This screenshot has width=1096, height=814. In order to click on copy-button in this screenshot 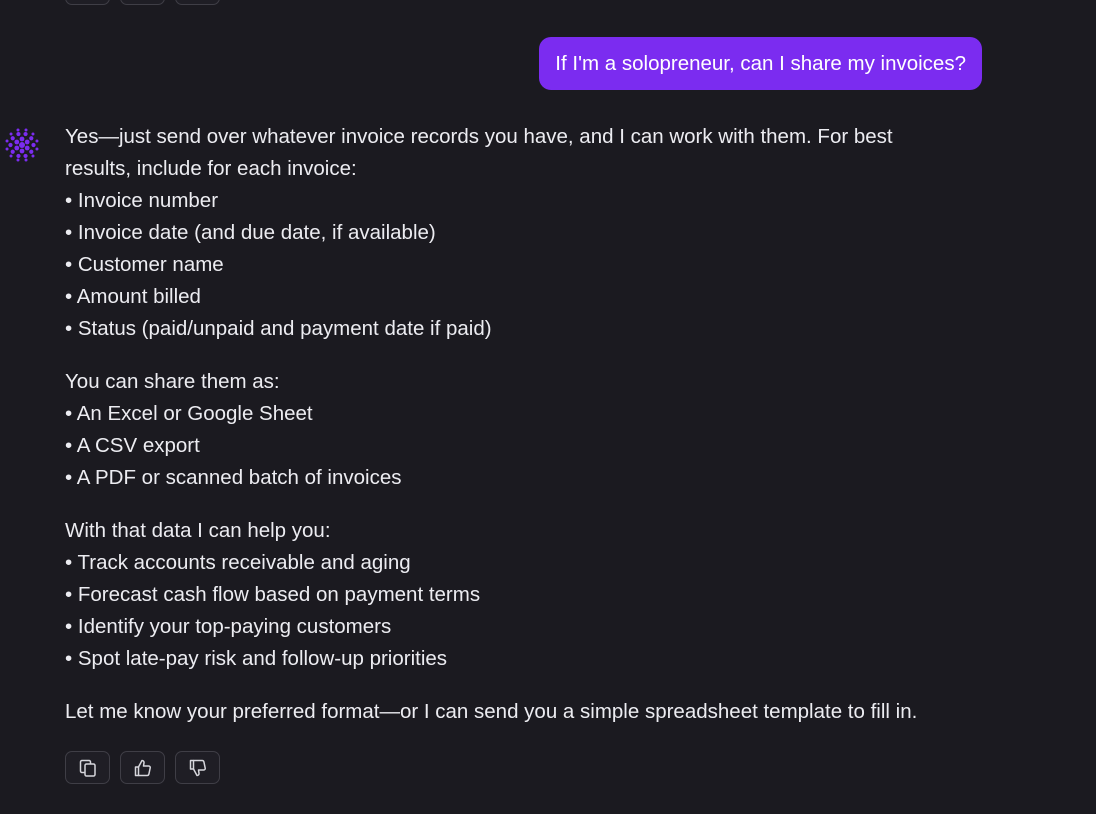, I will do `click(87, 767)`.